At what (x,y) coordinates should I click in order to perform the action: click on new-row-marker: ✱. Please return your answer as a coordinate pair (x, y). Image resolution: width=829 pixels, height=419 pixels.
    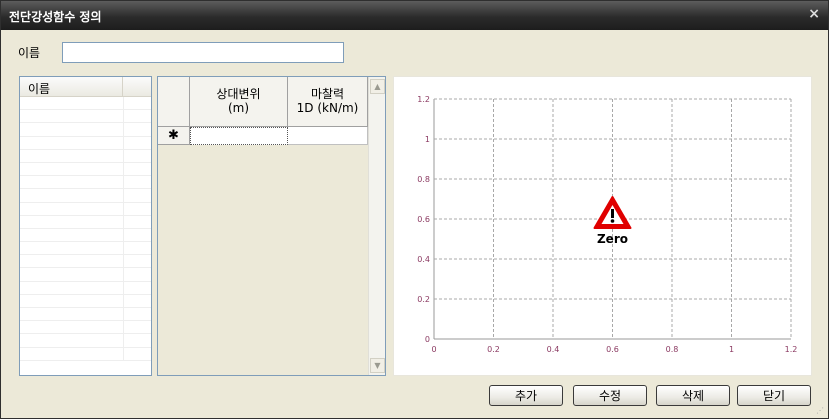
    Looking at the image, I should click on (174, 136).